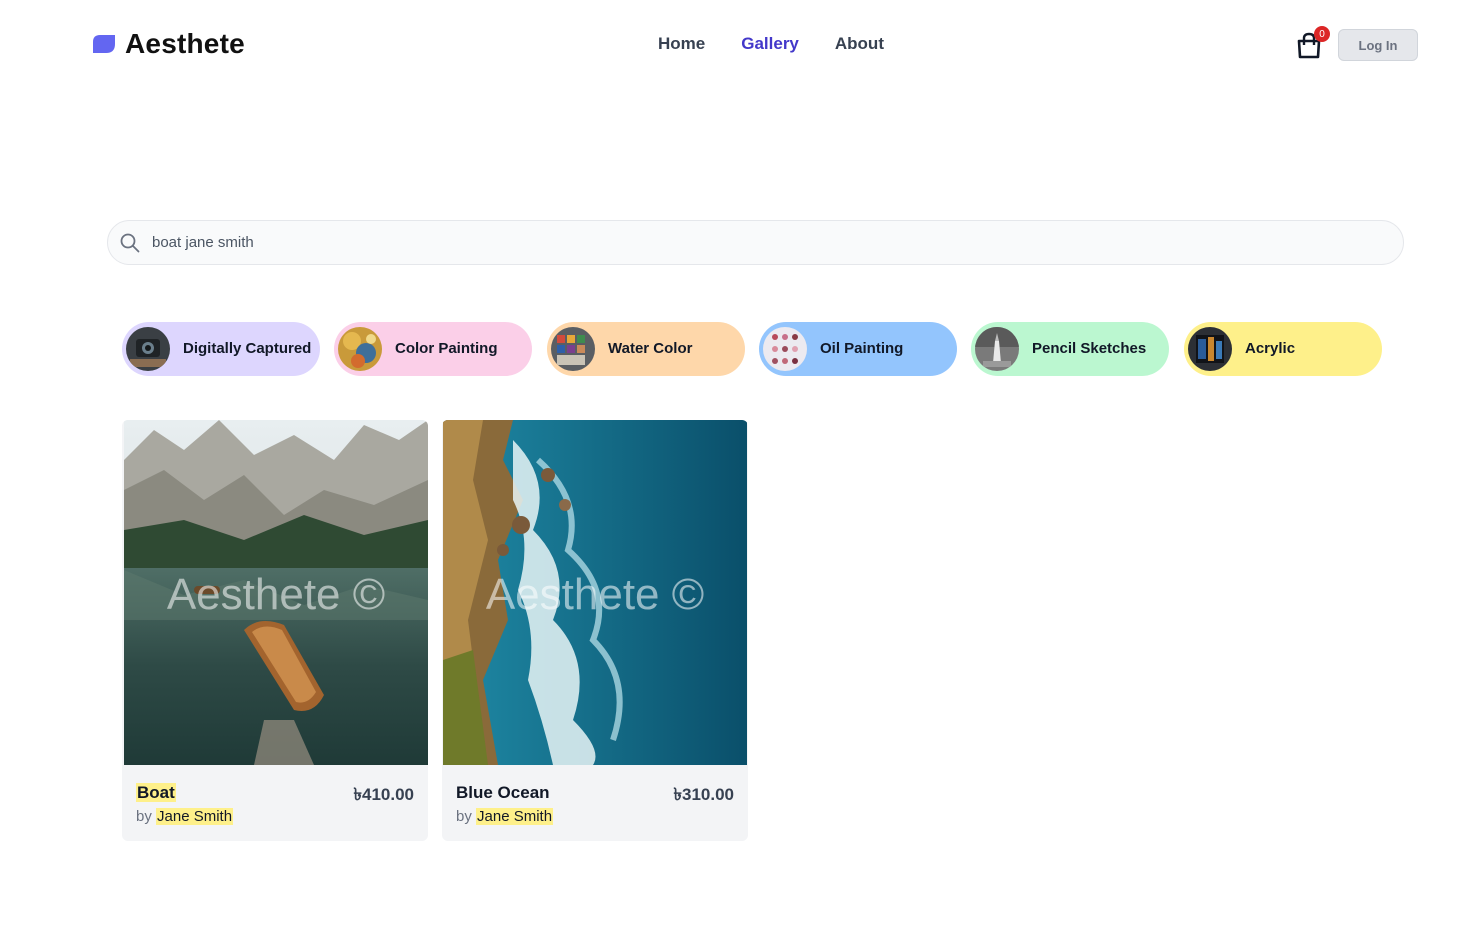 Image resolution: width=1465 pixels, height=938 pixels. What do you see at coordinates (681, 44) in the screenshot?
I see `nav-home-link: Home` at bounding box center [681, 44].